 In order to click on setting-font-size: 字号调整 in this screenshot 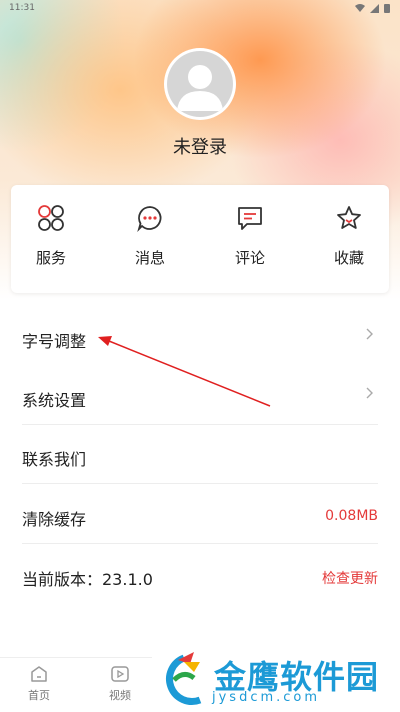, I will do `click(200, 337)`.